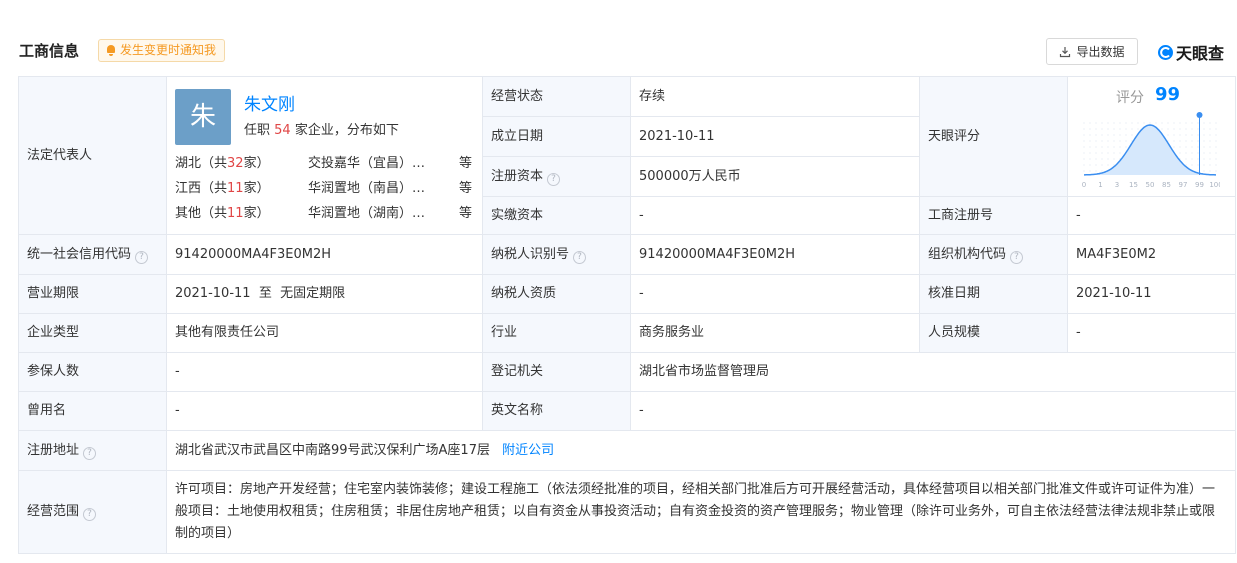 Image resolution: width=1237 pixels, height=563 pixels. I want to click on tick-label: 97, so click(1183, 185).